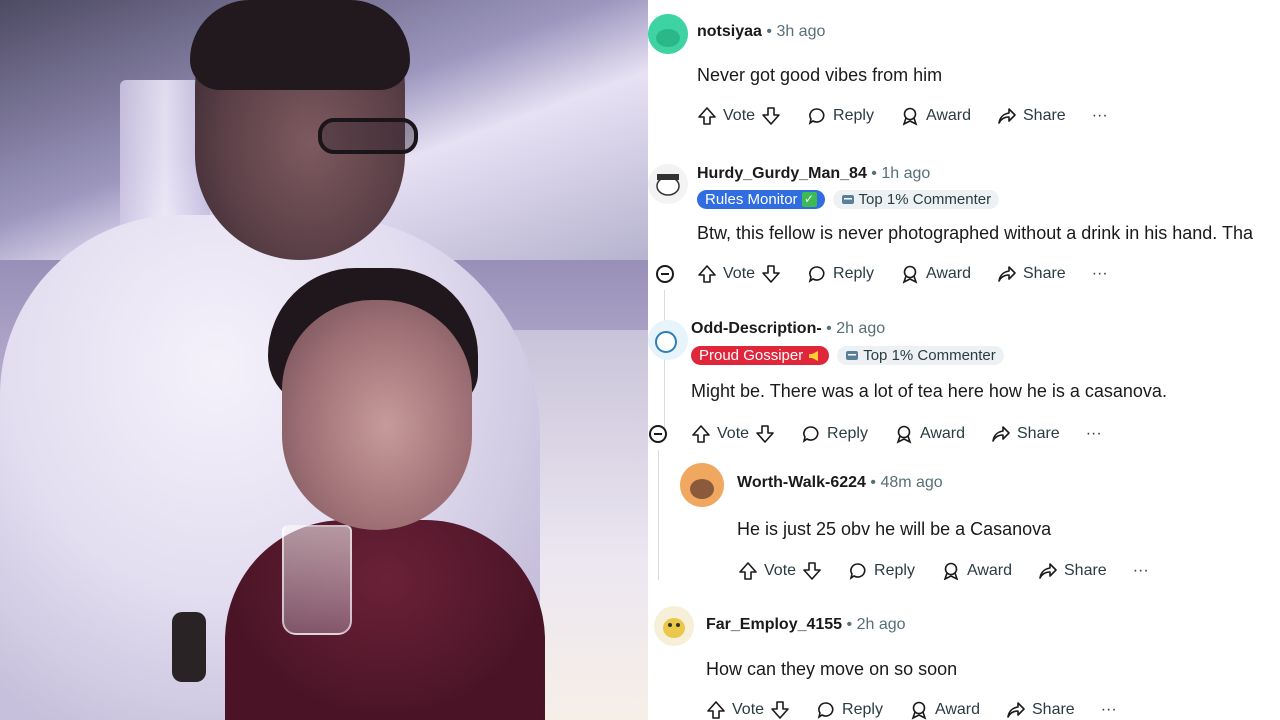 The height and width of the screenshot is (720, 1280). What do you see at coordinates (751, 355) in the screenshot?
I see `flair-label: Proud Gossiper` at bounding box center [751, 355].